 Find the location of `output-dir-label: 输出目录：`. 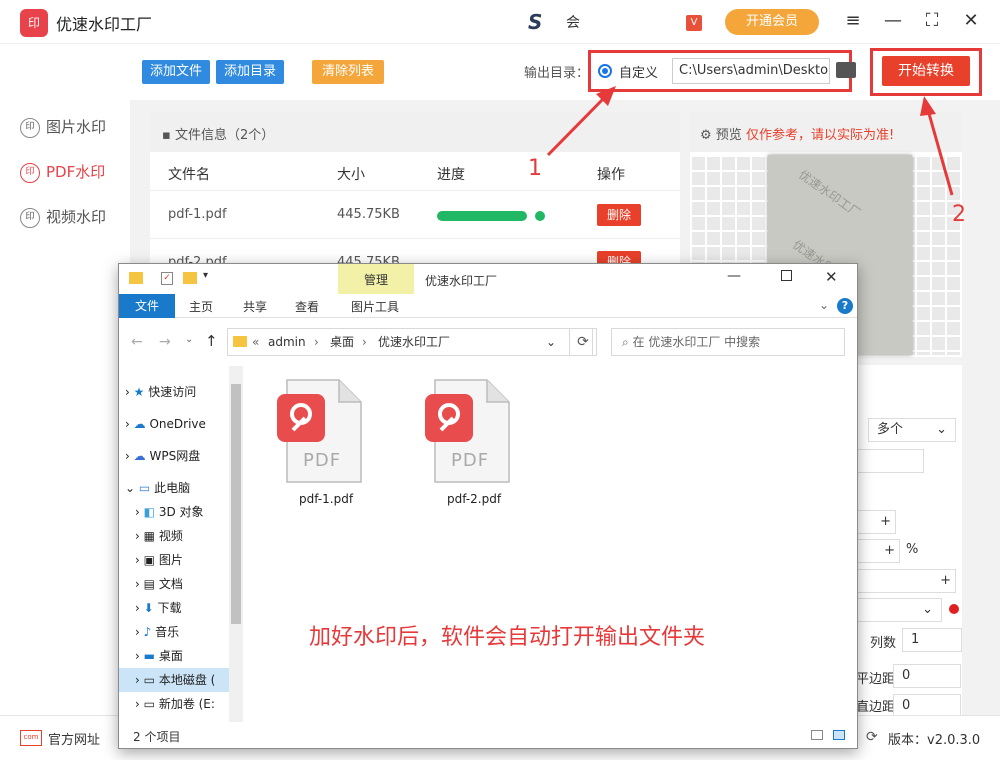

output-dir-label: 输出目录： is located at coordinates (557, 73).